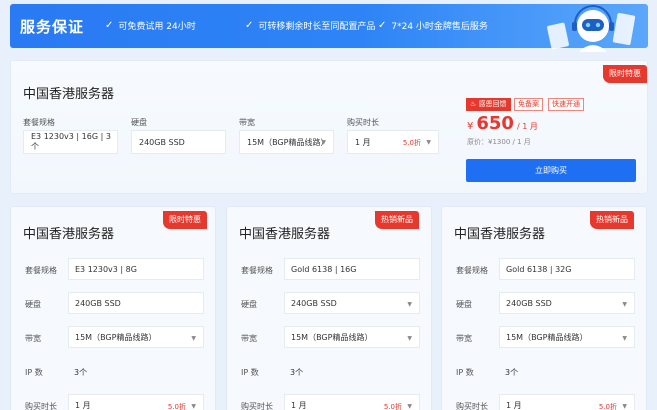 This screenshot has height=410, width=657. I want to click on banner-title: 服务保证, so click(52, 27).